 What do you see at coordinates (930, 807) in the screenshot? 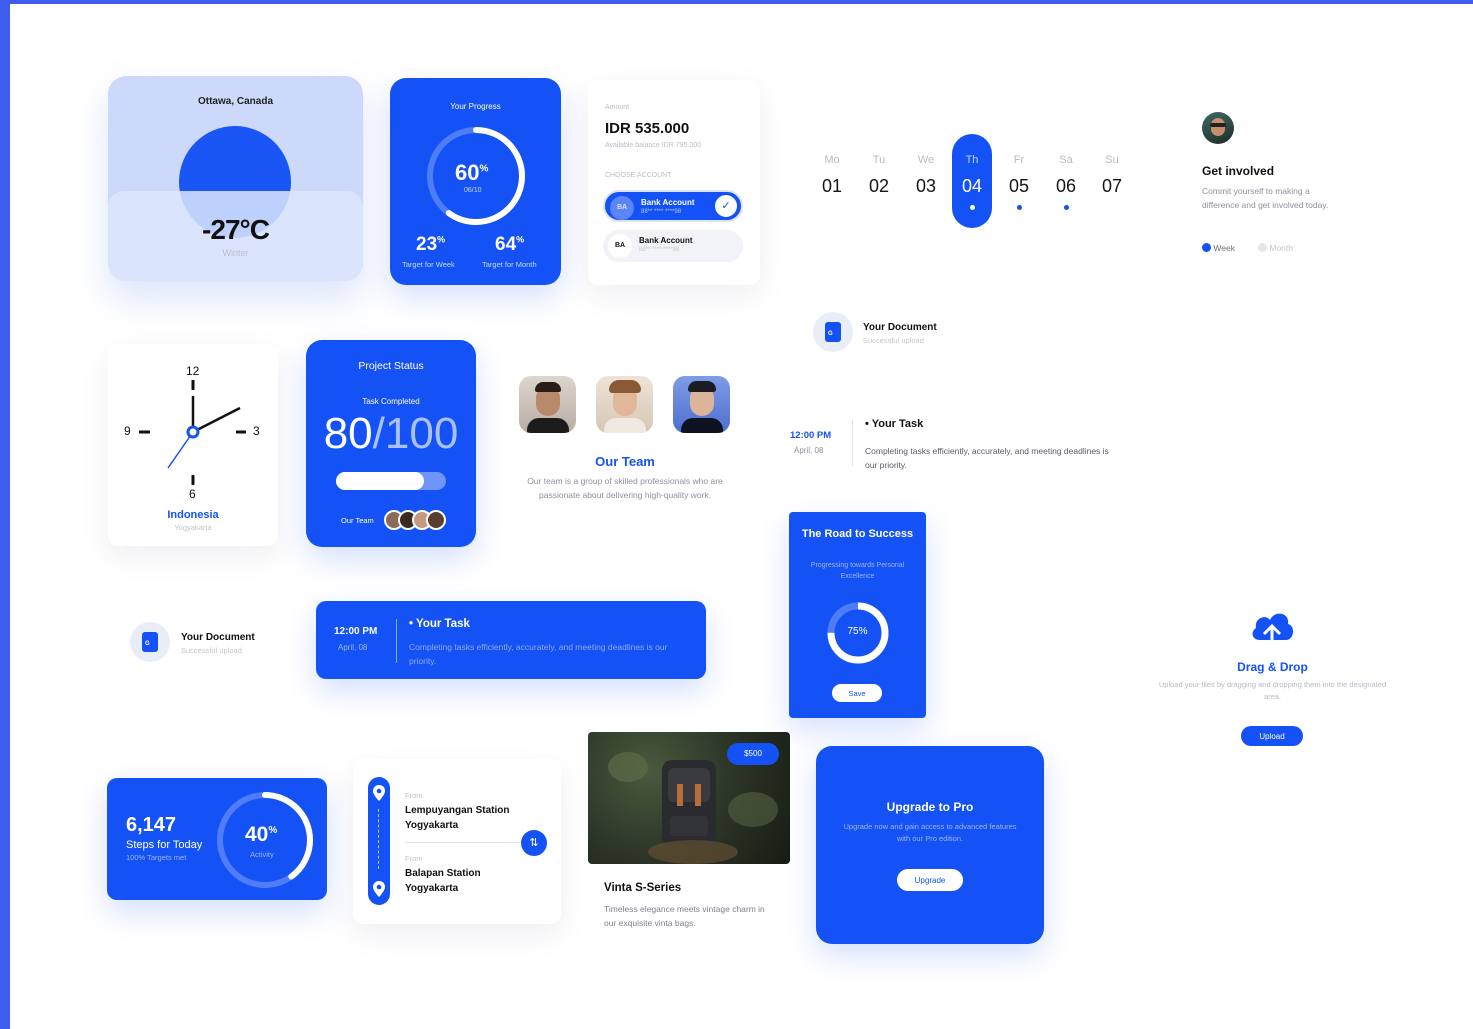
I see `upgrade-title: Upgrade to Pro` at bounding box center [930, 807].